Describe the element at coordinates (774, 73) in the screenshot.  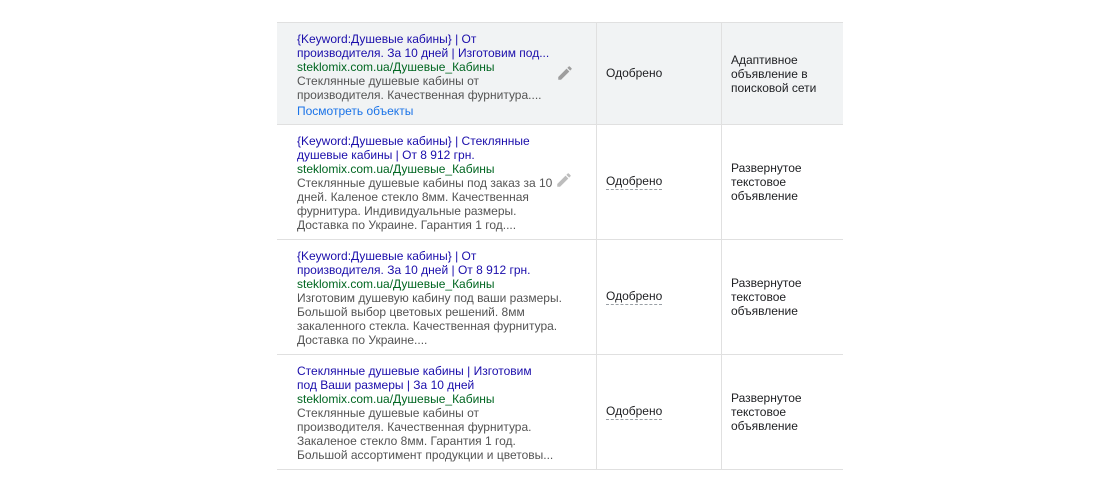
I see `ad-type-text: Адаптивное объявление в поисковой сети` at that location.